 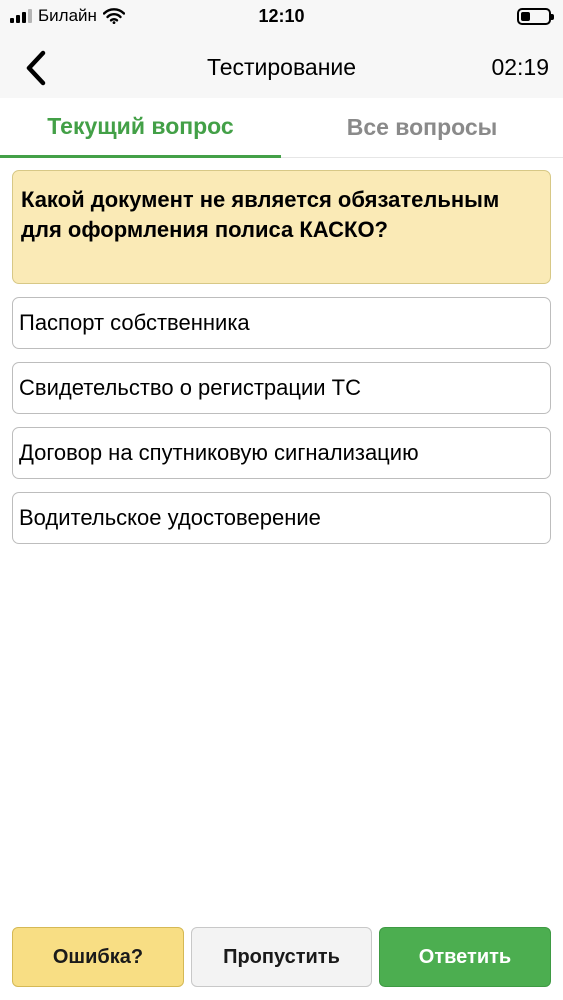 I want to click on status-bar: Билайн 12:10, so click(x=281, y=17).